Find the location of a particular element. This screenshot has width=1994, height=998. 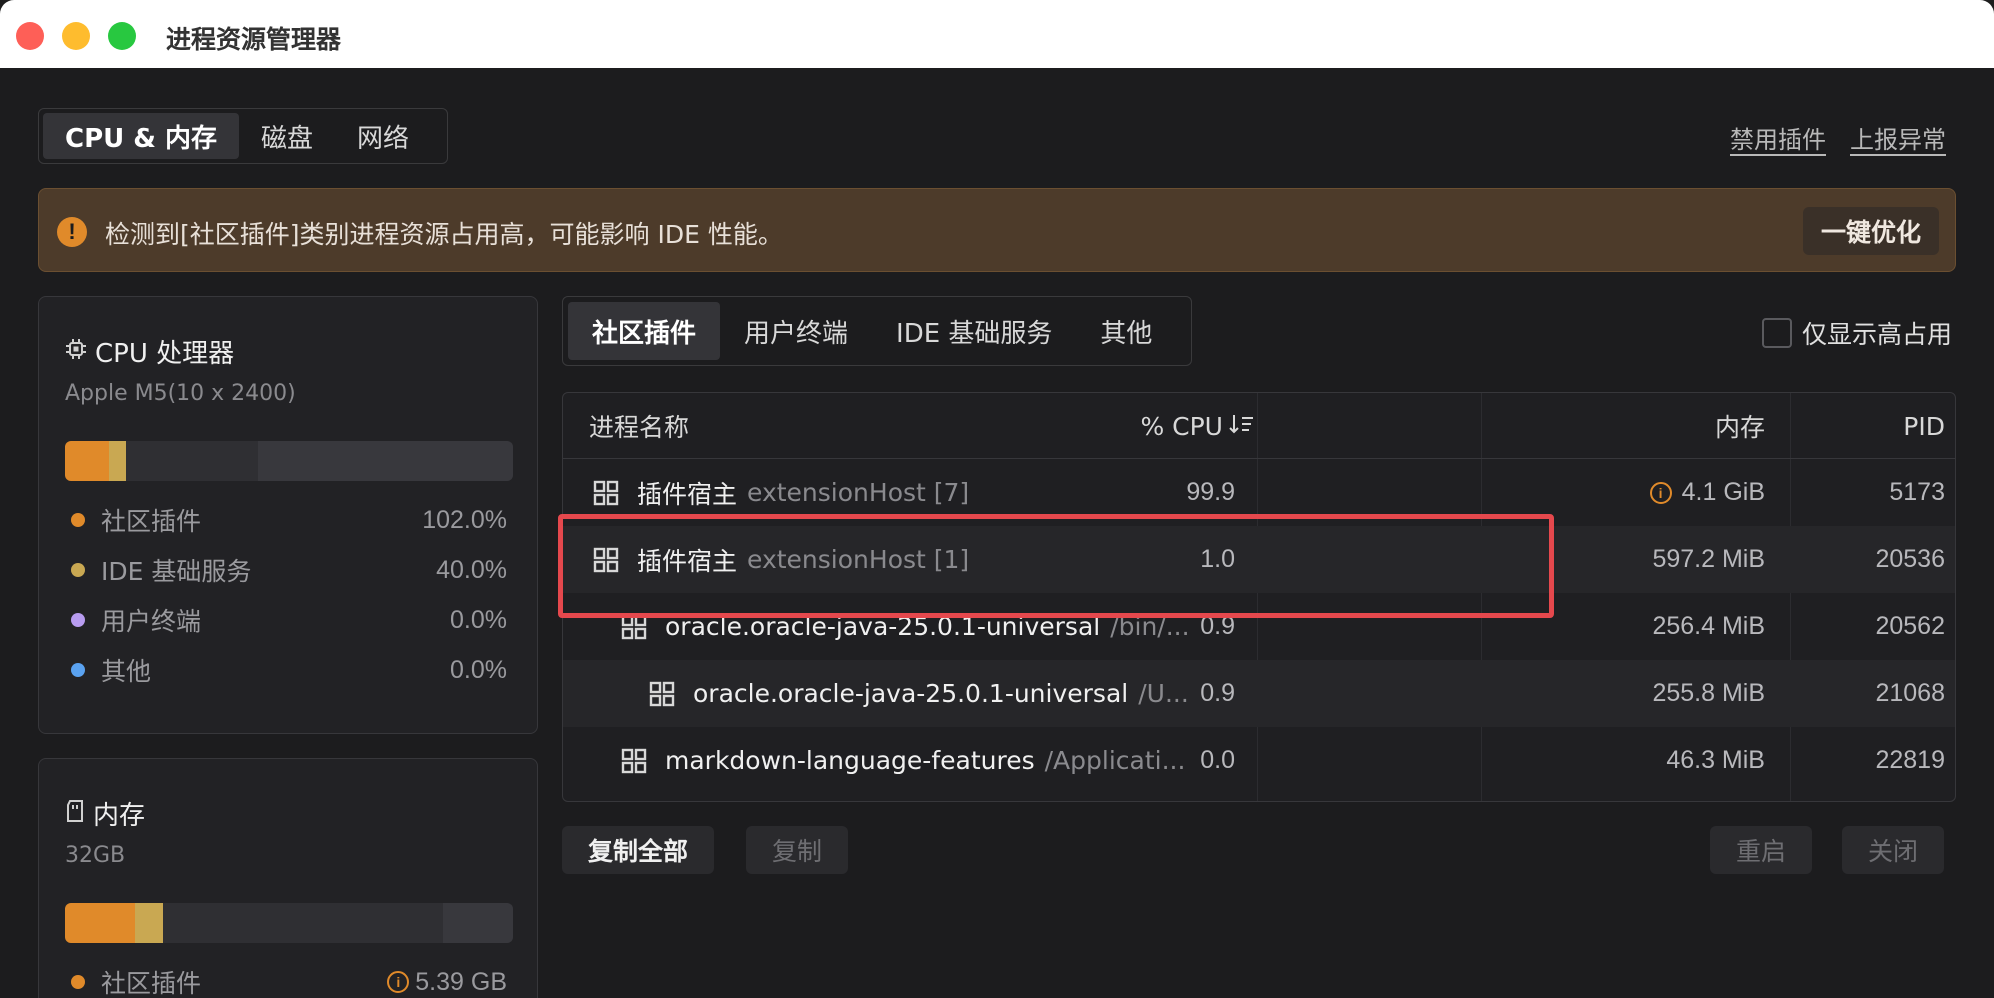

highlight-box is located at coordinates (1056, 566).